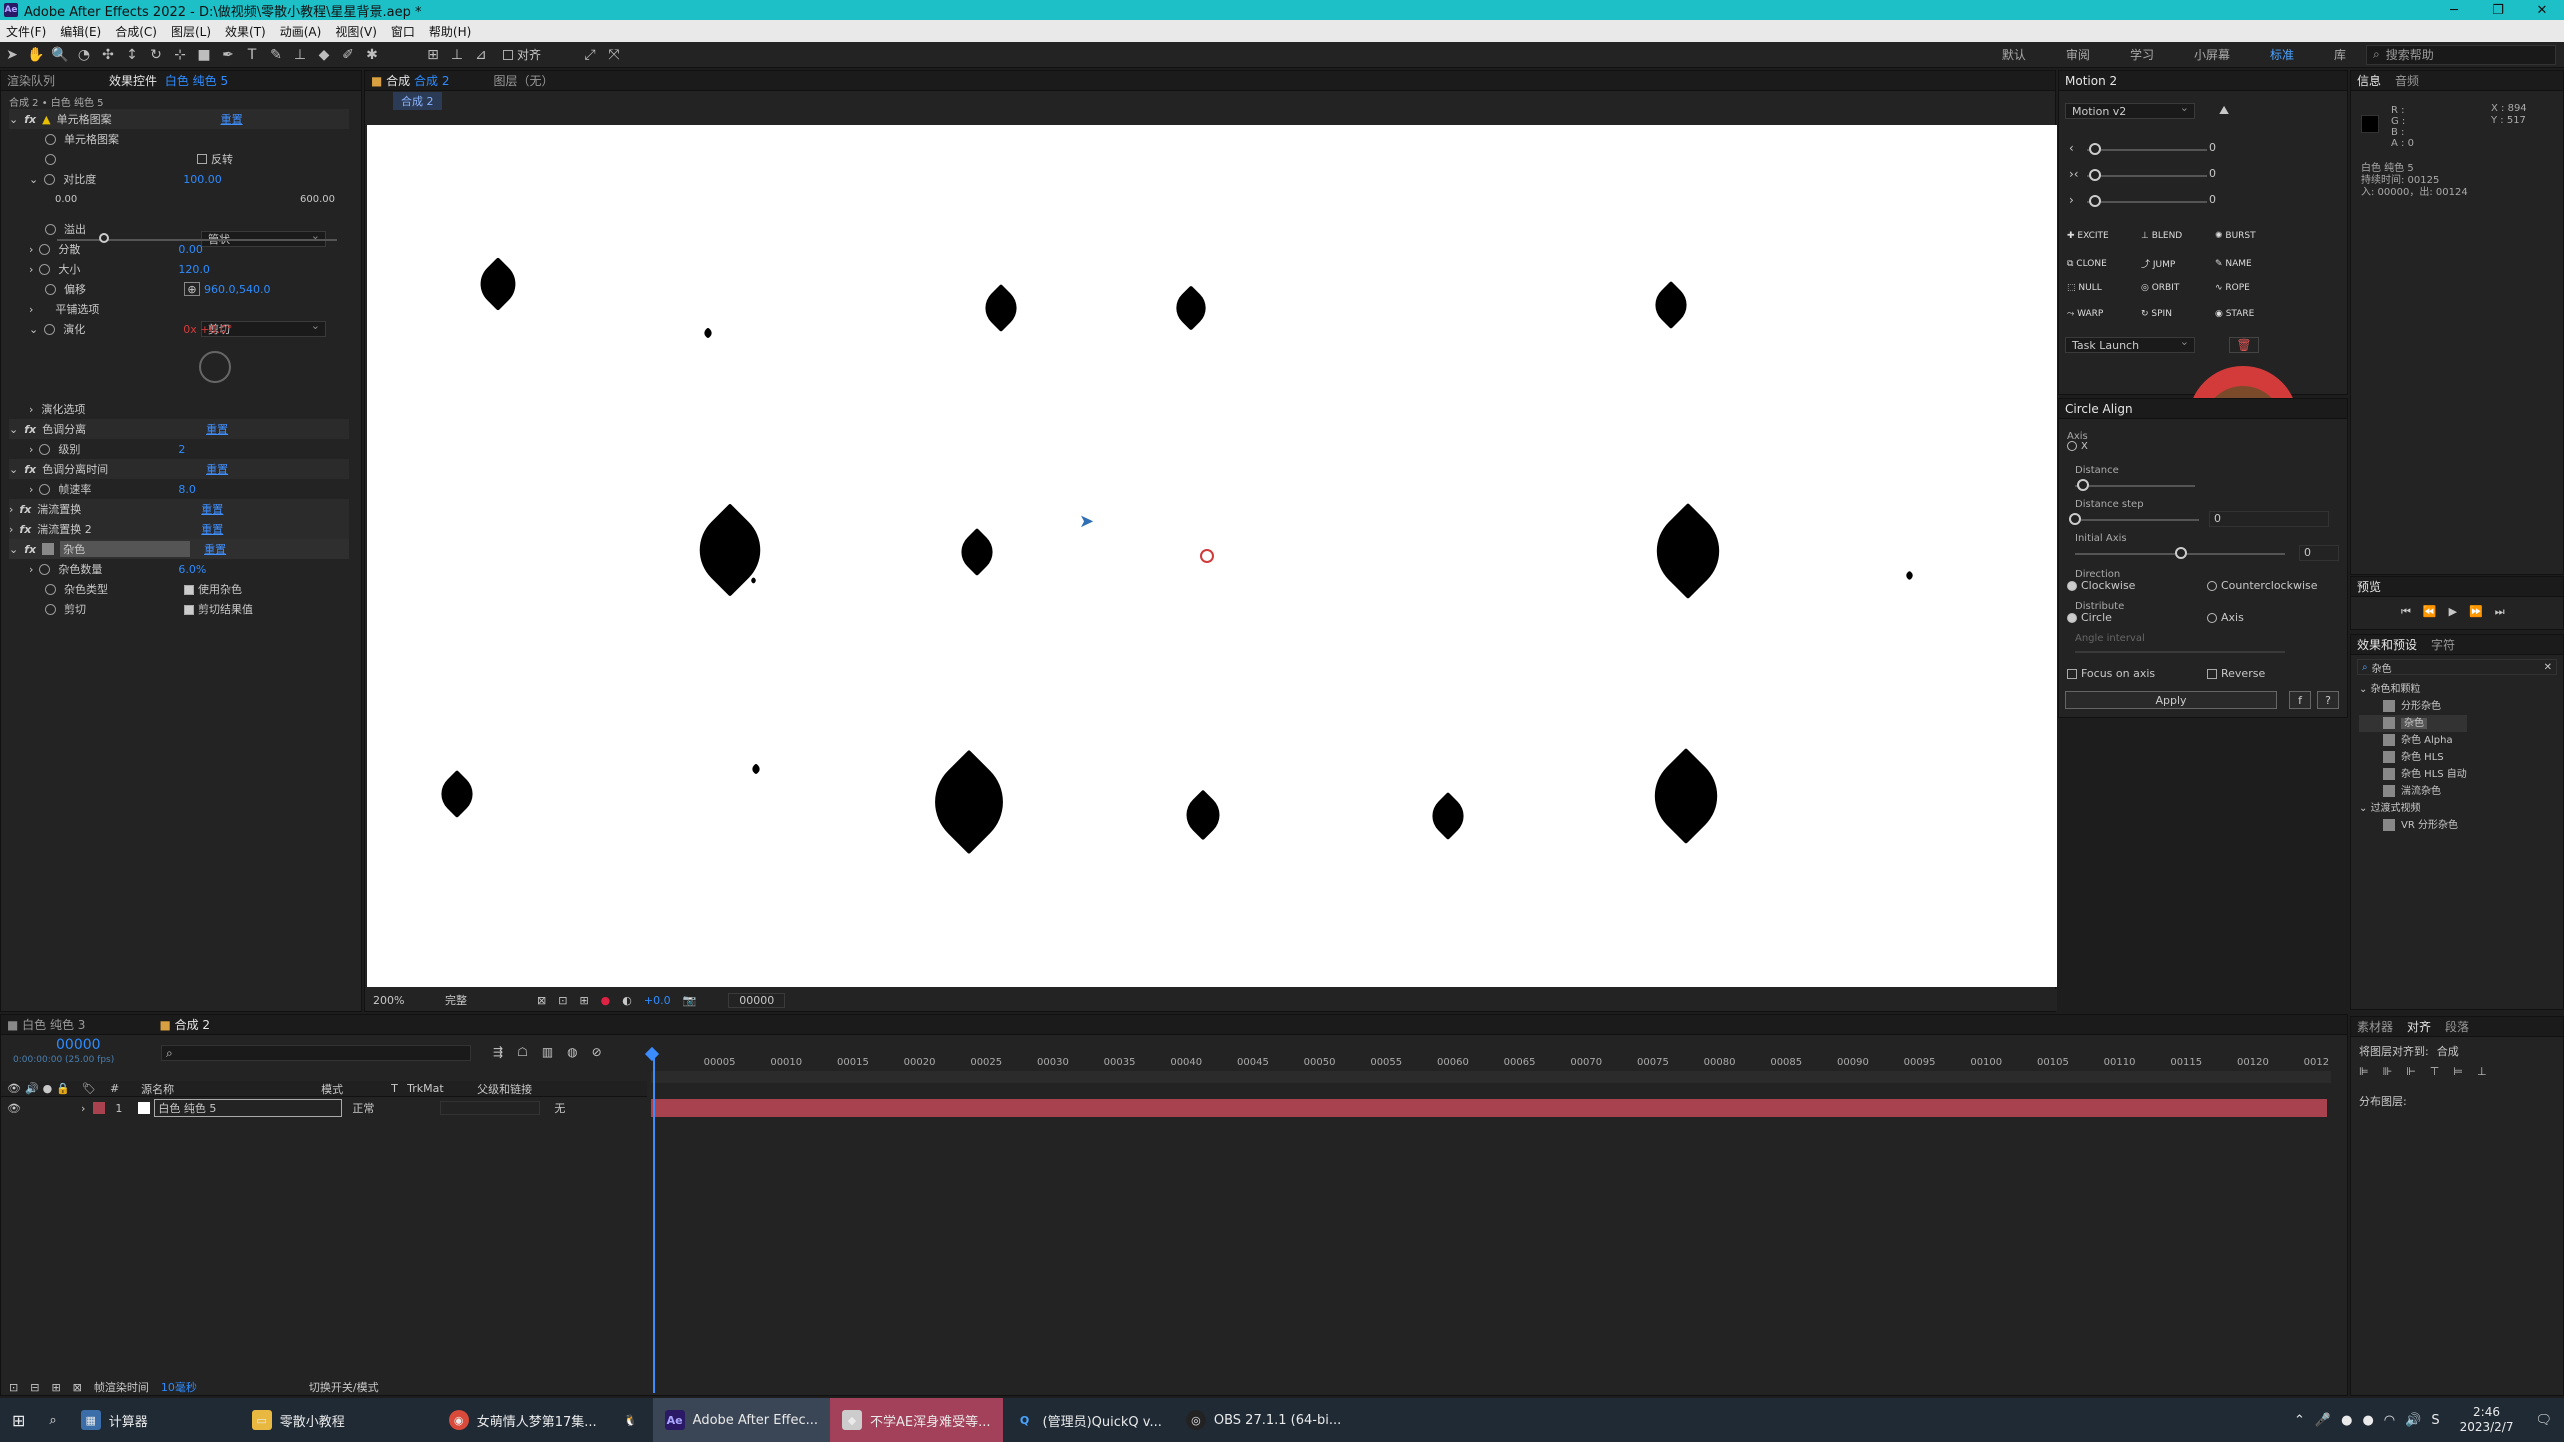 This screenshot has height=1442, width=2564. Describe the element at coordinates (2319, 553) in the screenshot. I see `initial-axis-input: 0` at that location.